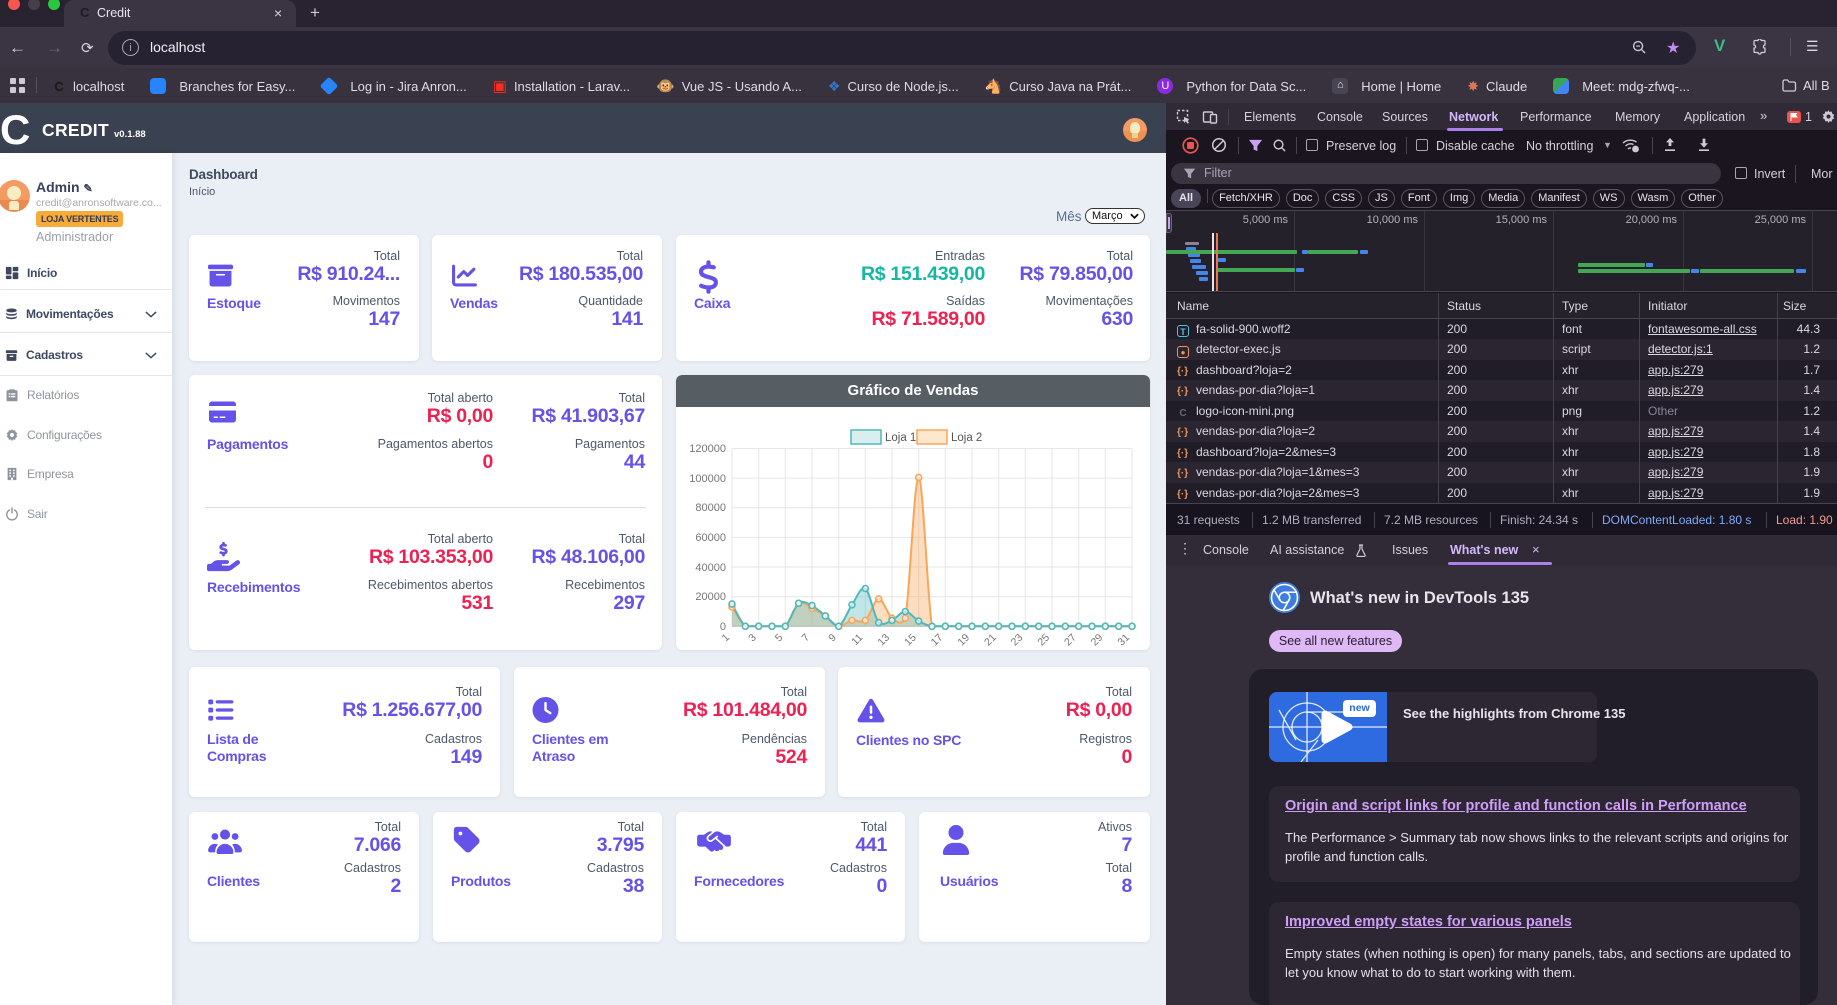  I want to click on svg-text: 21, so click(990, 640).